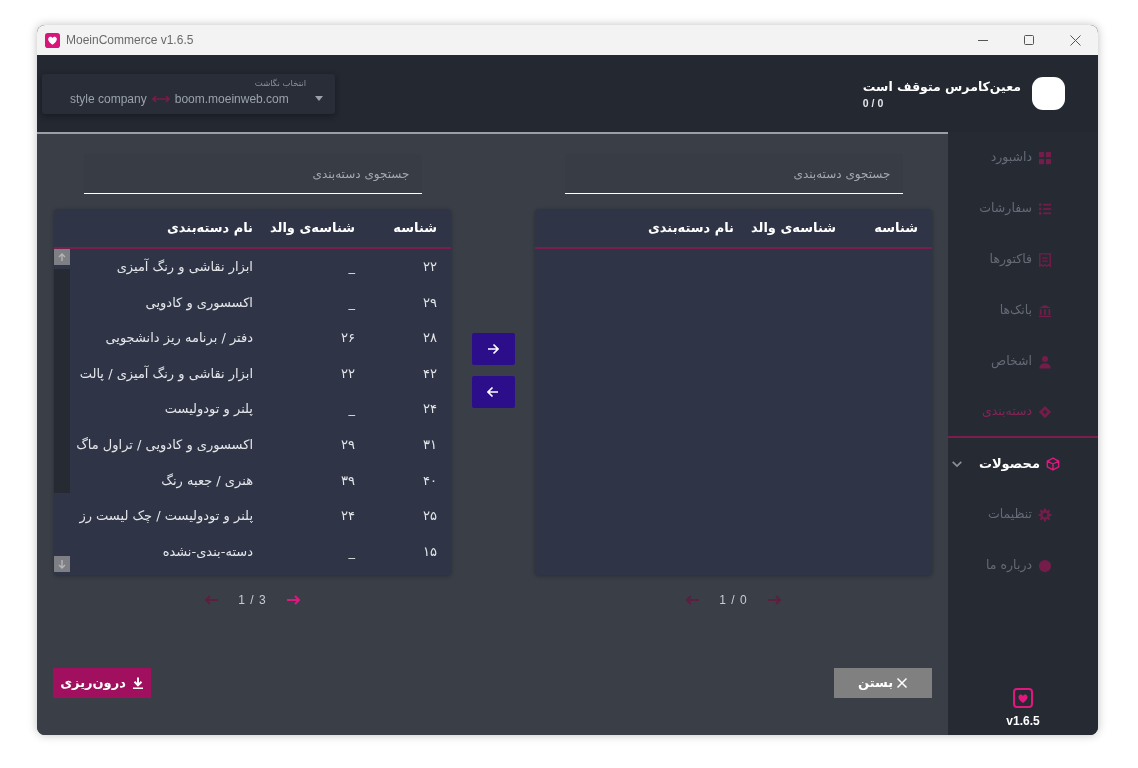  Describe the element at coordinates (130, 40) in the screenshot. I see `window-title: MoeinCommerce v1.6.5` at that location.